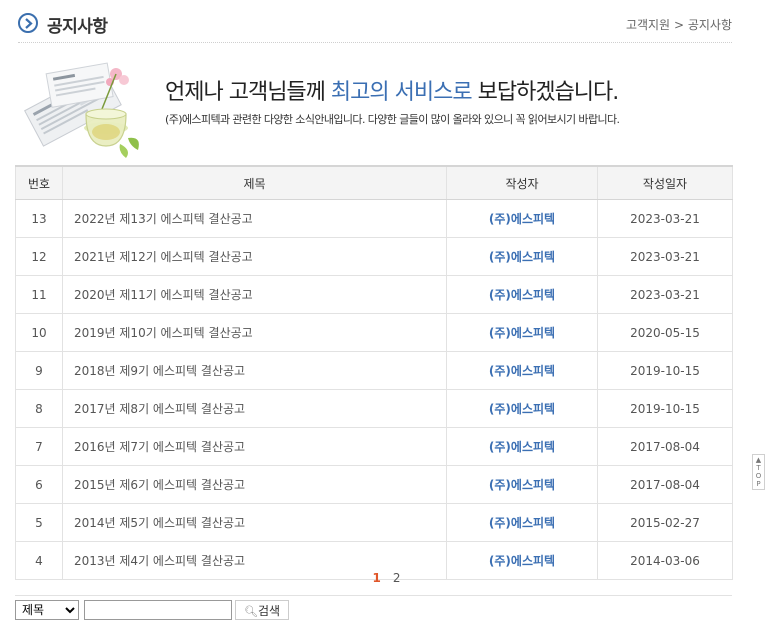 This screenshot has width=773, height=622. Describe the element at coordinates (39, 218) in the screenshot. I see `row-number: 13` at that location.